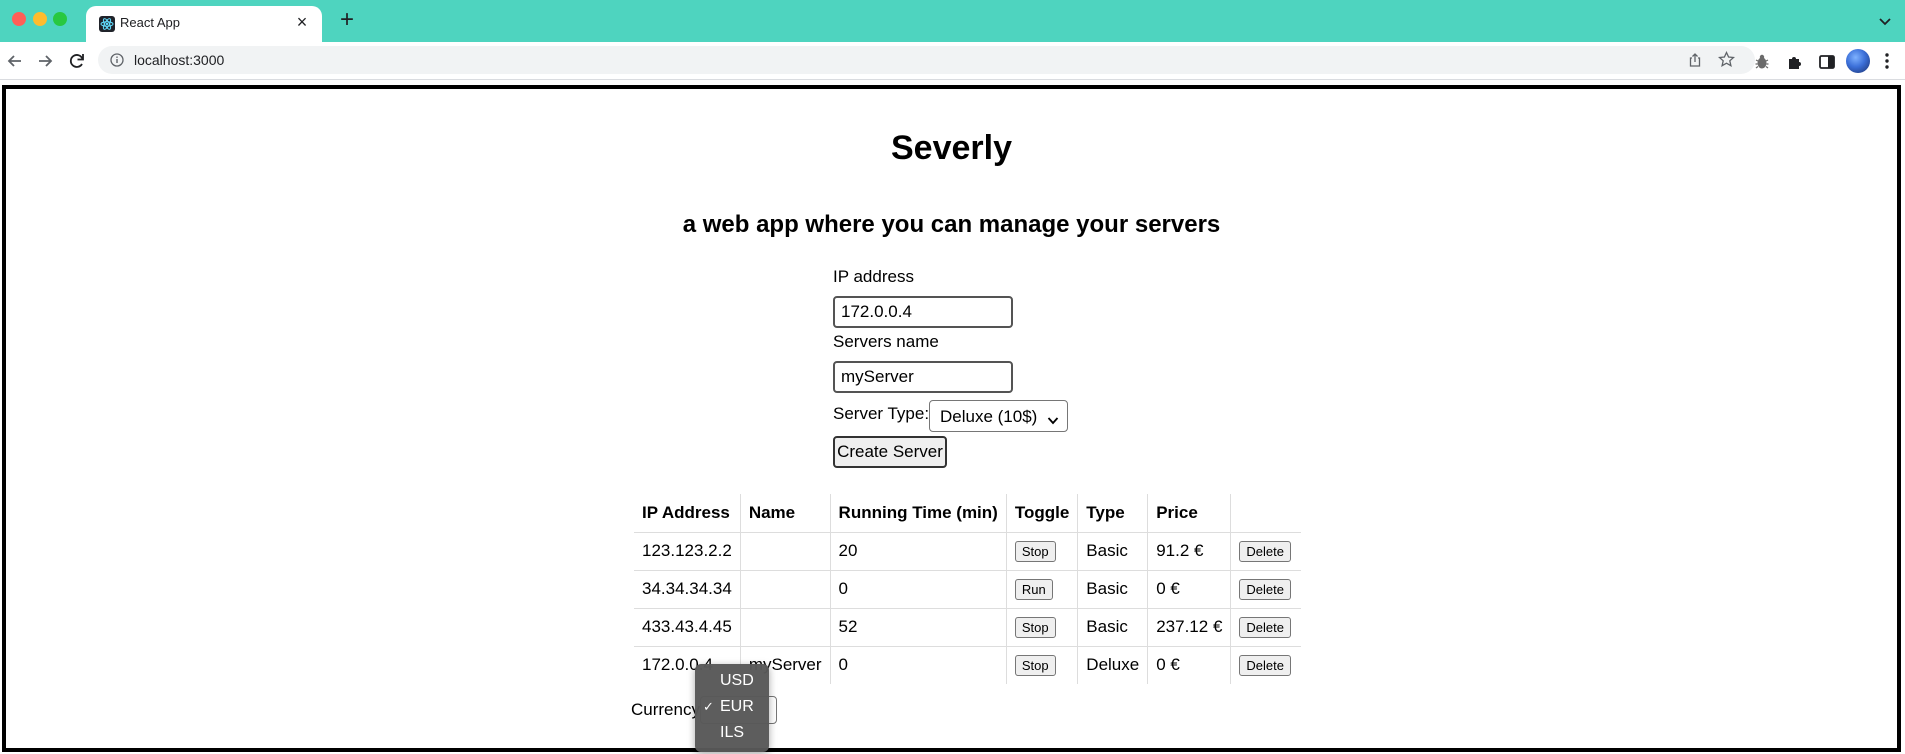 This screenshot has height=754, width=1905. I want to click on bookmark-star-icon, so click(1726, 59).